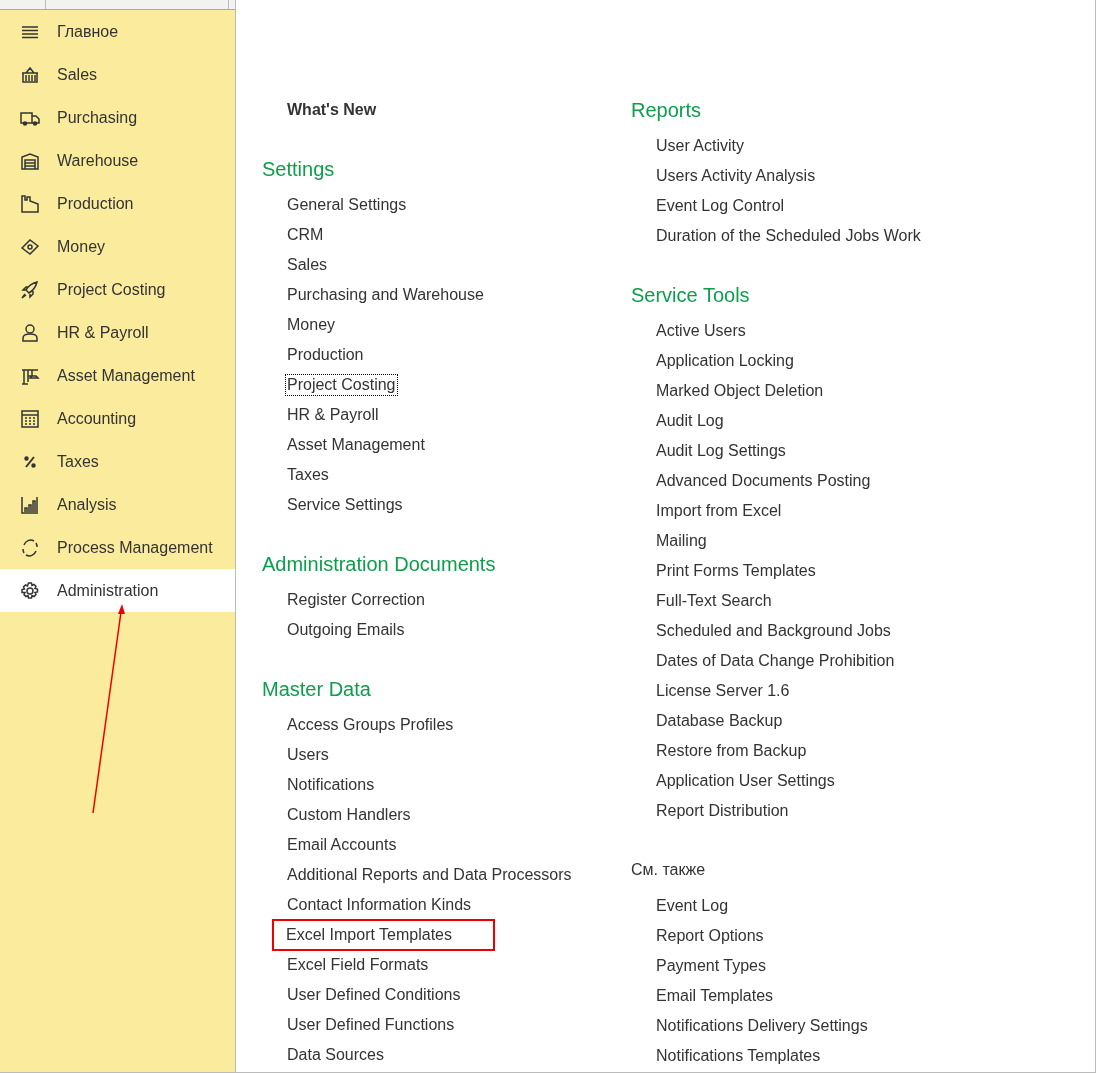 The width and height of the screenshot is (1096, 1073). I want to click on sidebar-item: Analysis, so click(117, 504).